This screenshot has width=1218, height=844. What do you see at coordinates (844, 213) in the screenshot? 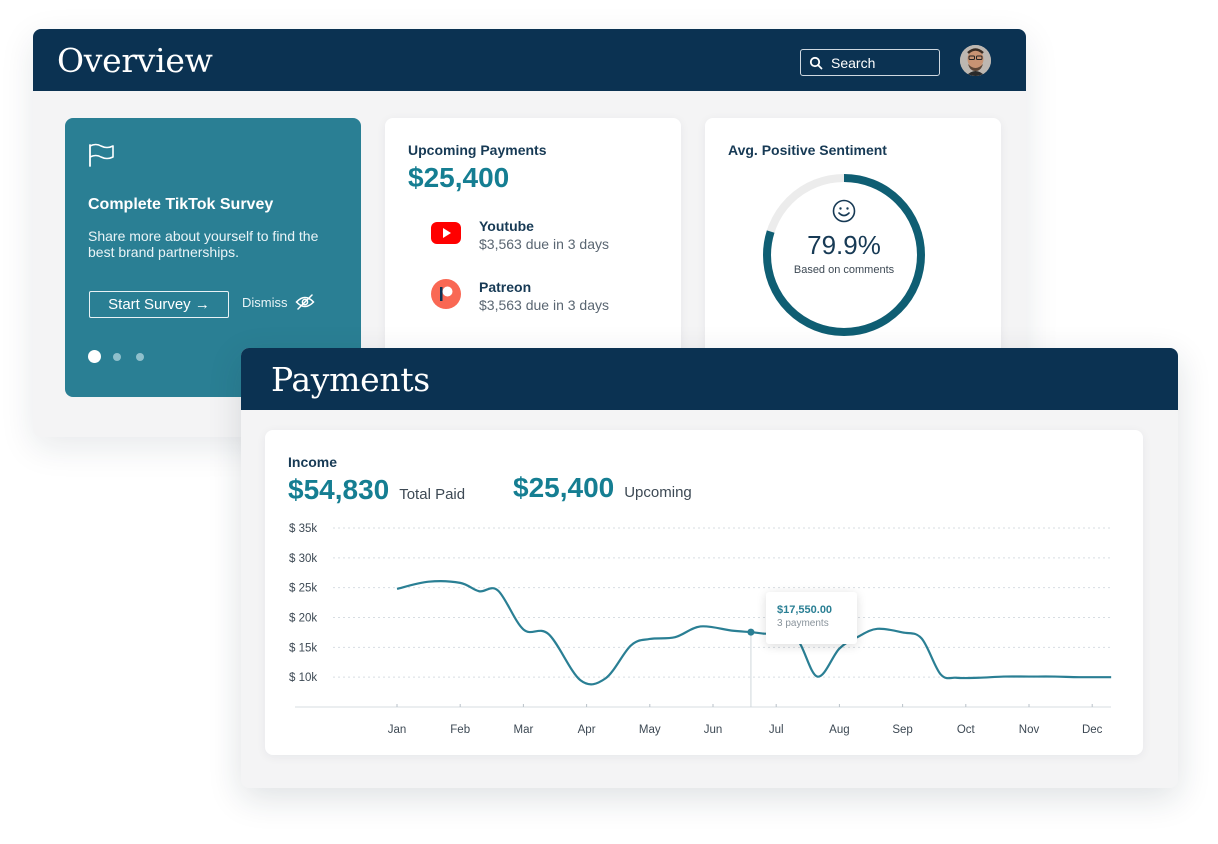
I see `smiley-icon` at bounding box center [844, 213].